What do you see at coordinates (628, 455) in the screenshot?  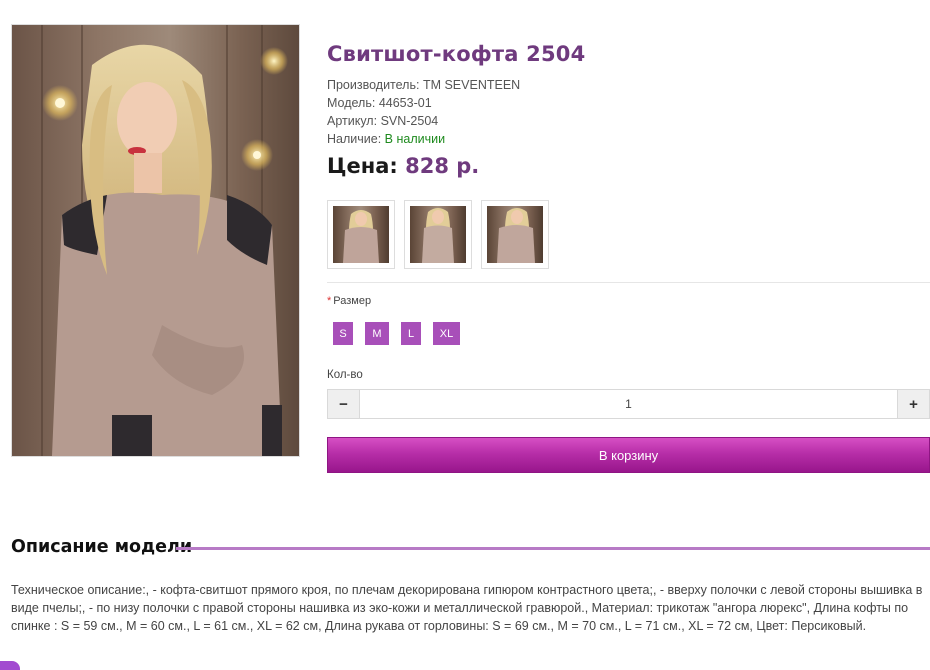 I see `add-to-cart-button: В корзину` at bounding box center [628, 455].